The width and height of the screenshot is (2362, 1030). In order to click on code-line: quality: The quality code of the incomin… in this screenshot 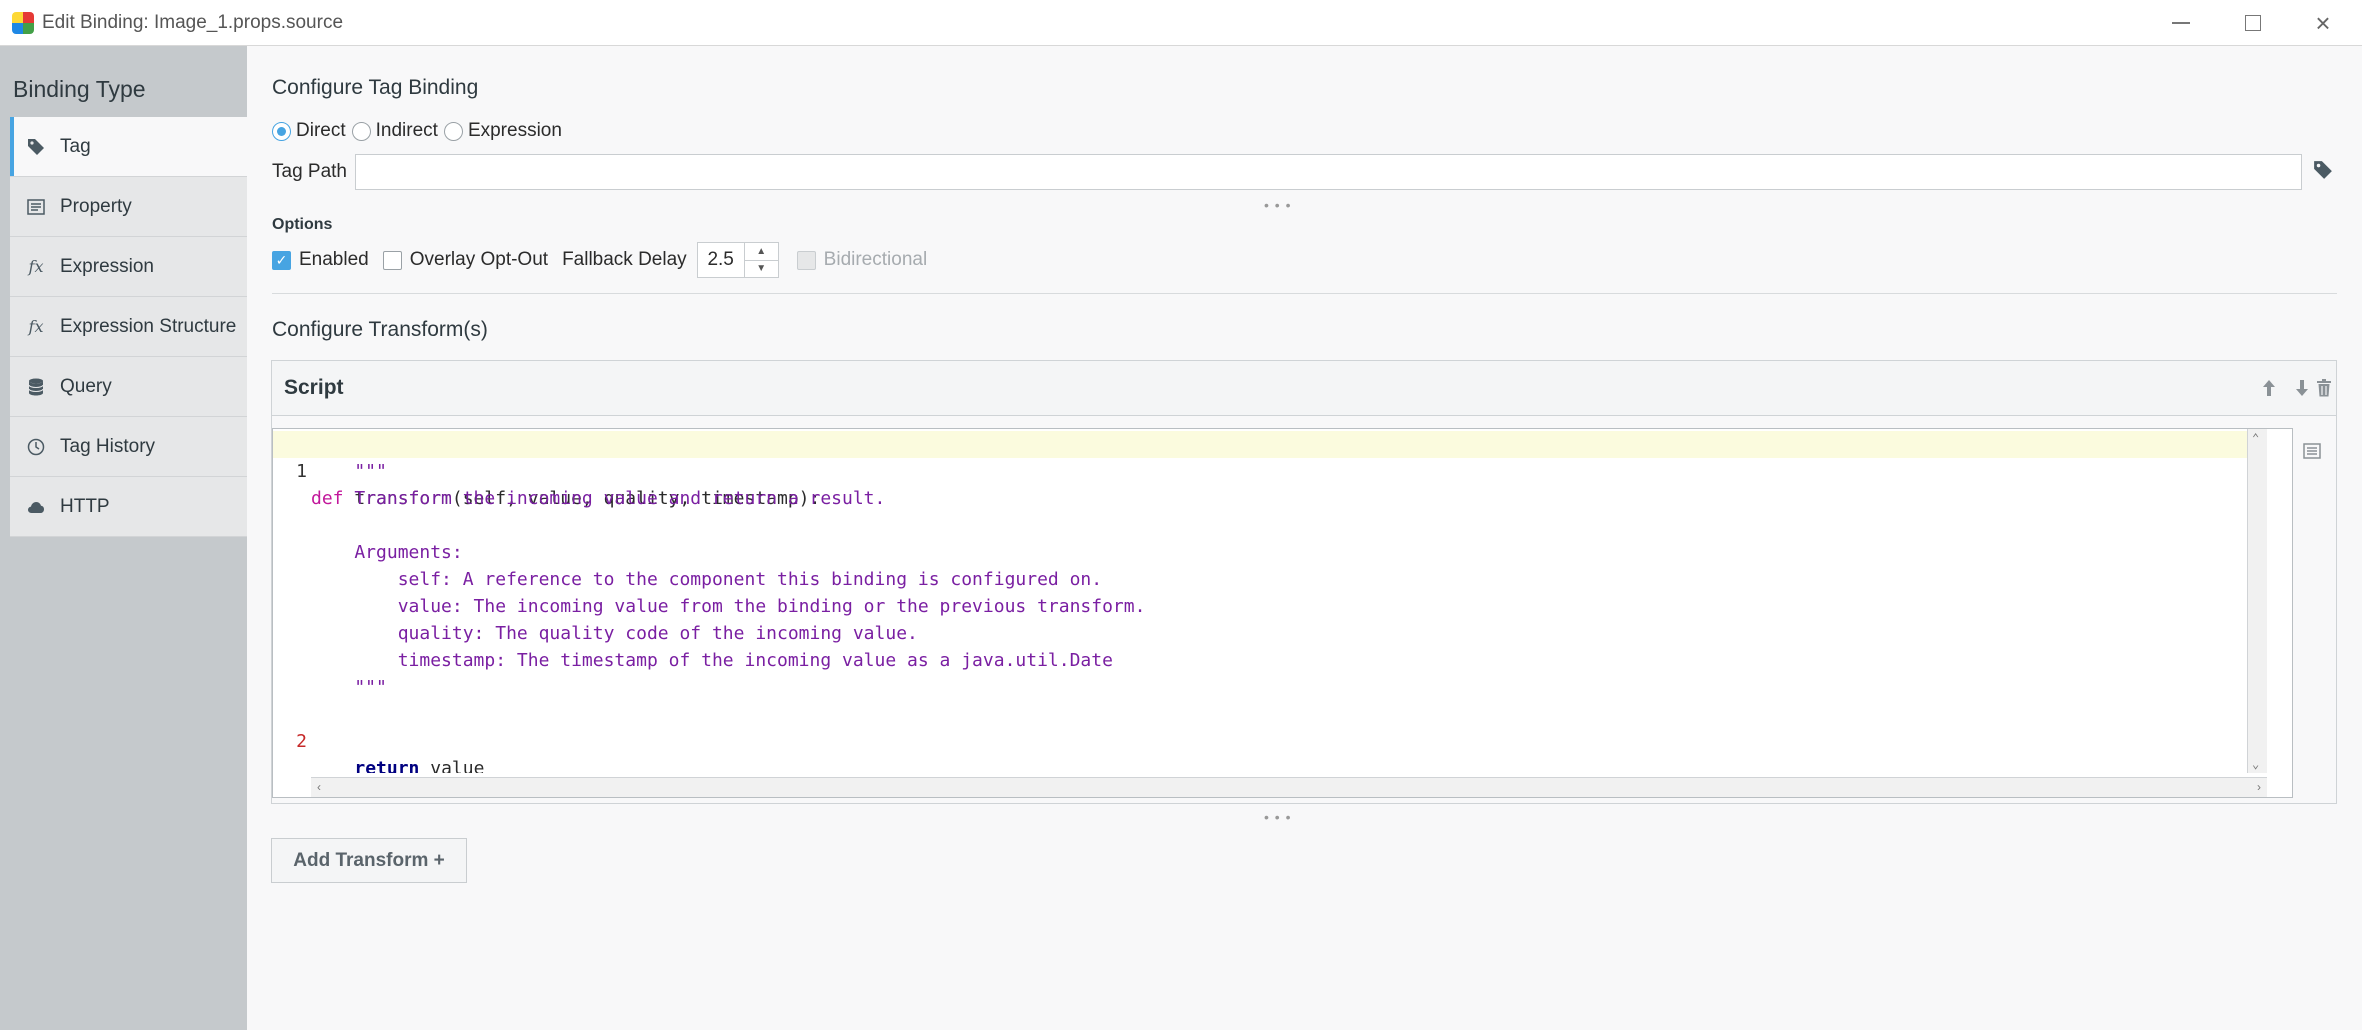, I will do `click(1270, 633)`.